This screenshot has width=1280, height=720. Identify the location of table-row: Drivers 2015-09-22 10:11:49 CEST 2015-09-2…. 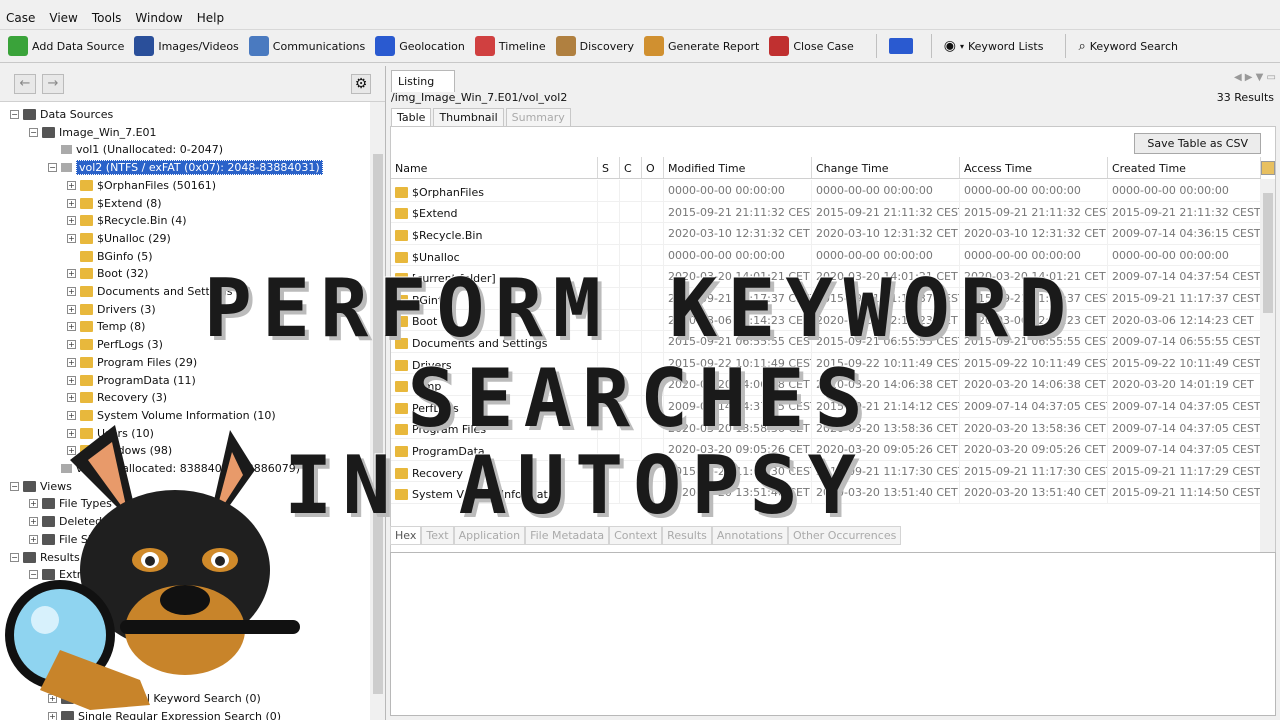
(826, 363).